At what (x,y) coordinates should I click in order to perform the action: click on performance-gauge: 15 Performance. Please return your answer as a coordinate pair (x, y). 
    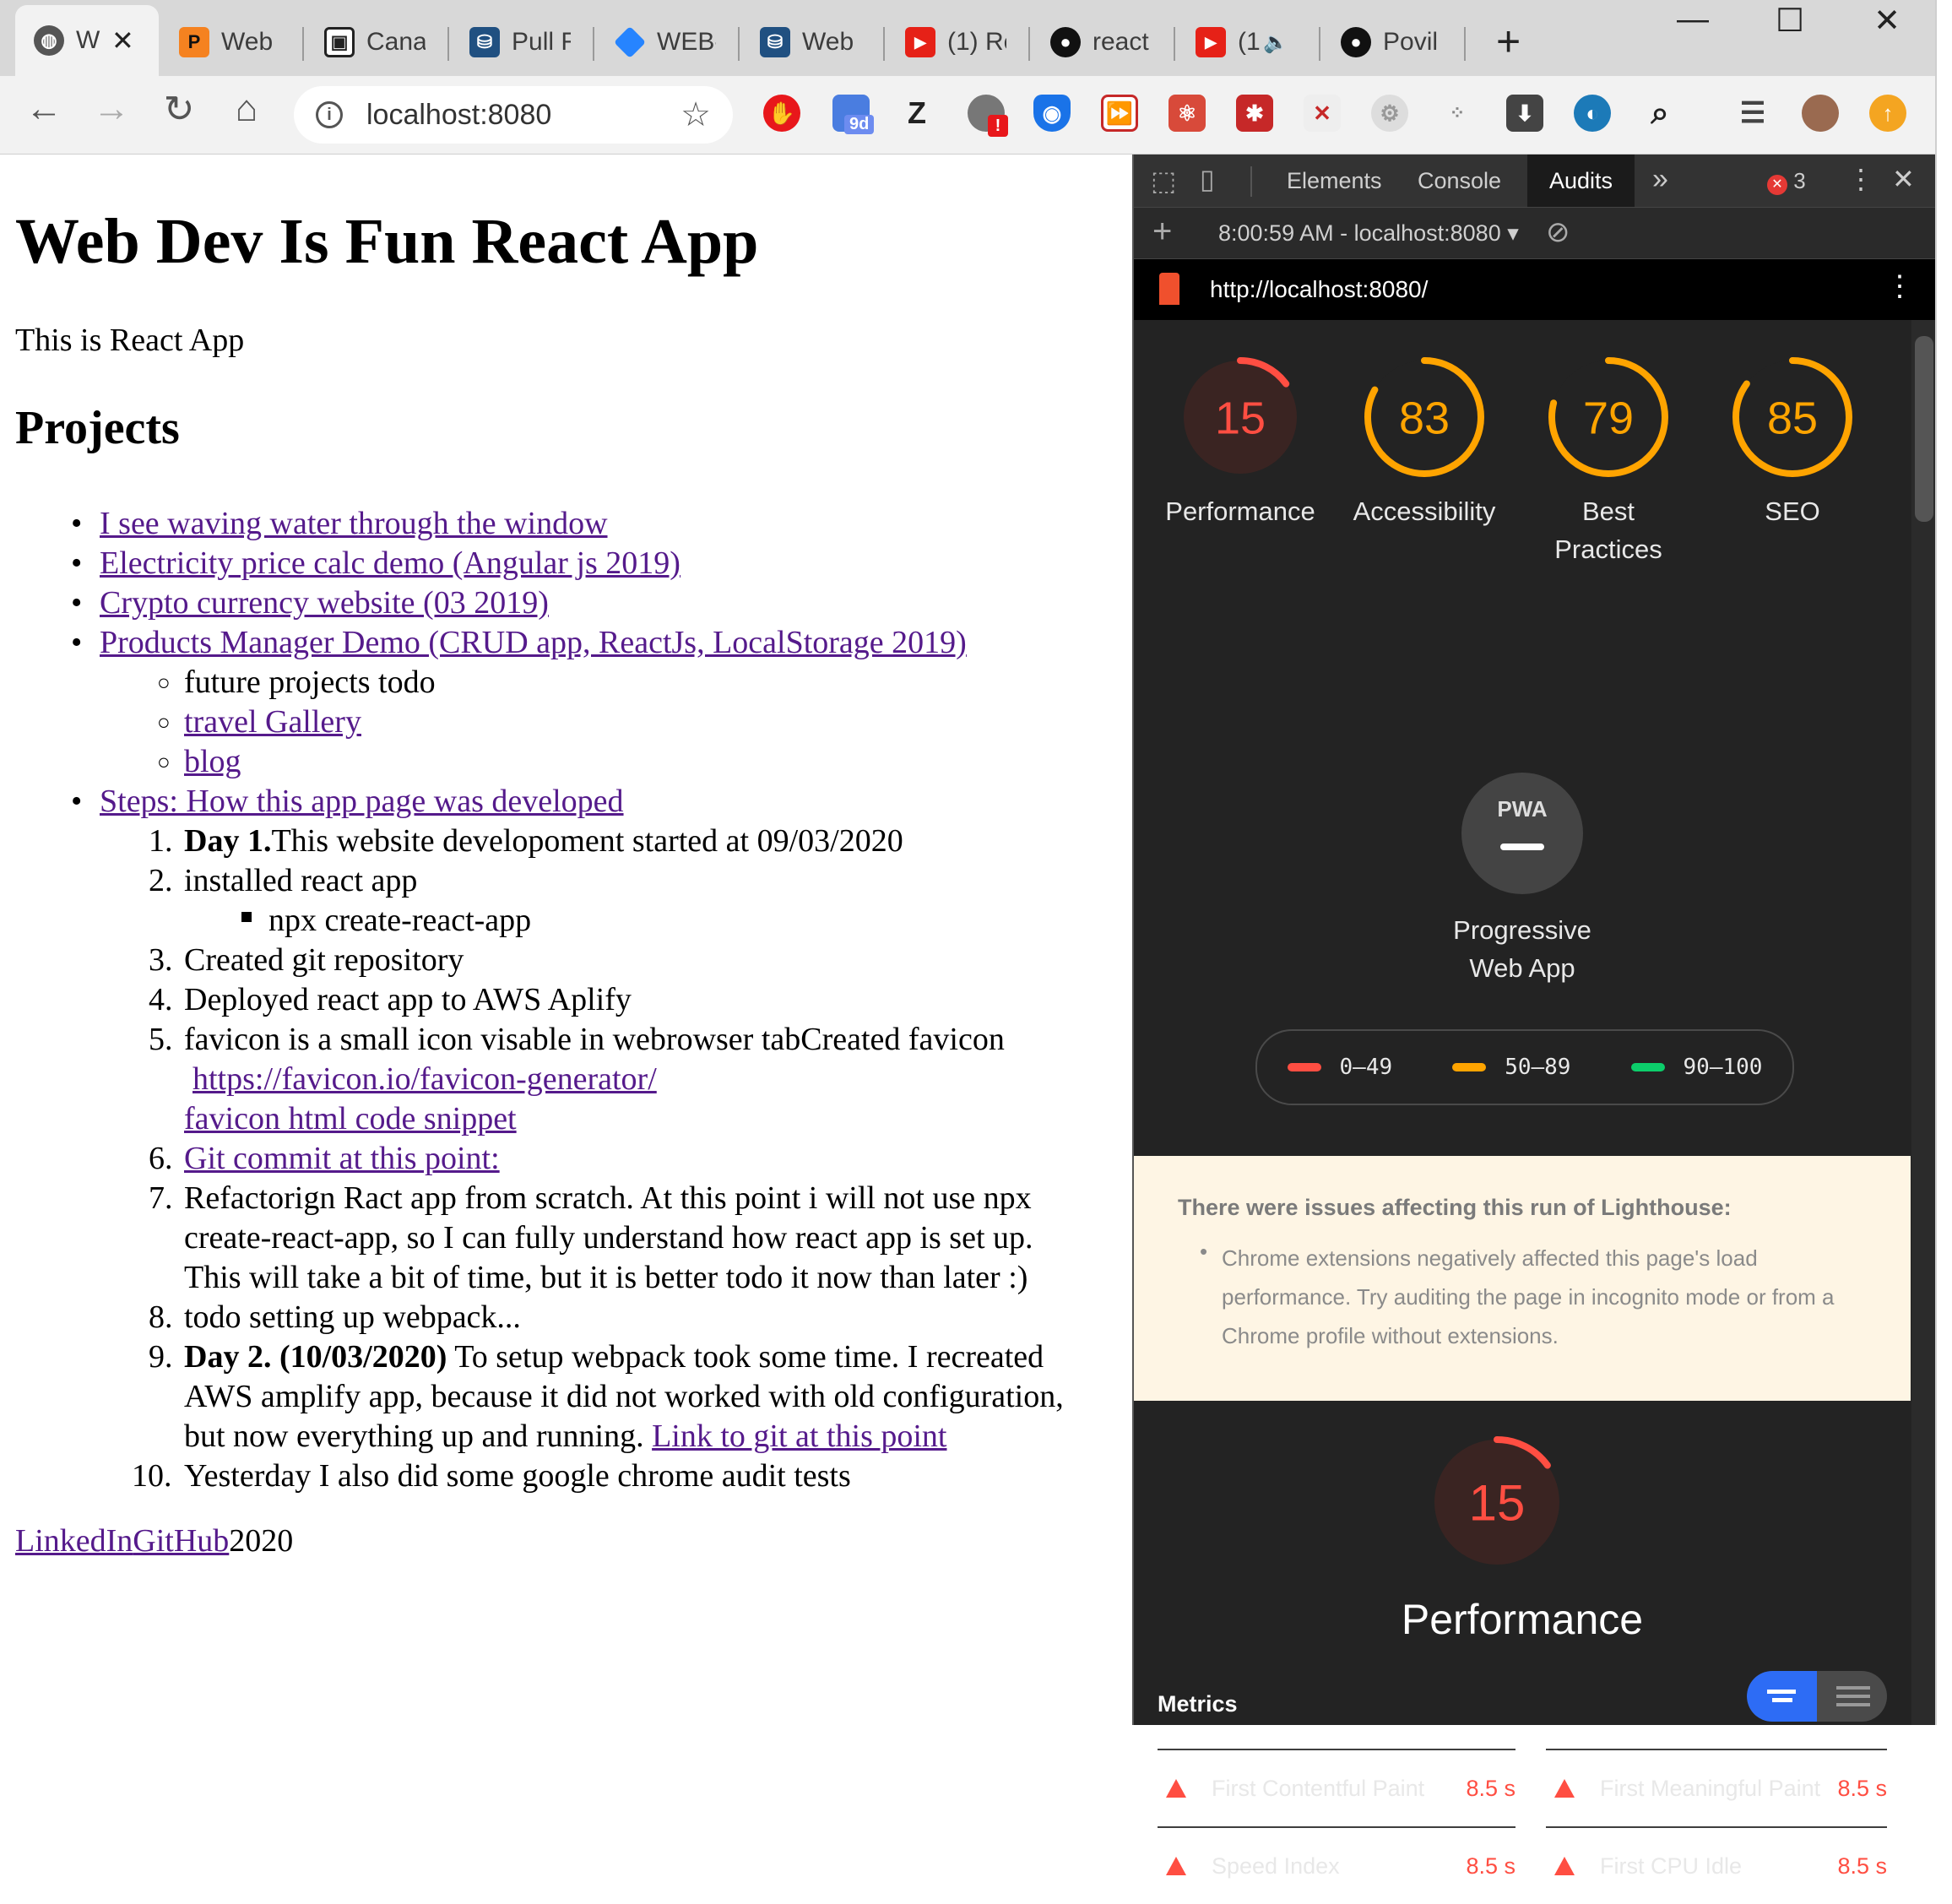
    Looking at the image, I should click on (1240, 442).